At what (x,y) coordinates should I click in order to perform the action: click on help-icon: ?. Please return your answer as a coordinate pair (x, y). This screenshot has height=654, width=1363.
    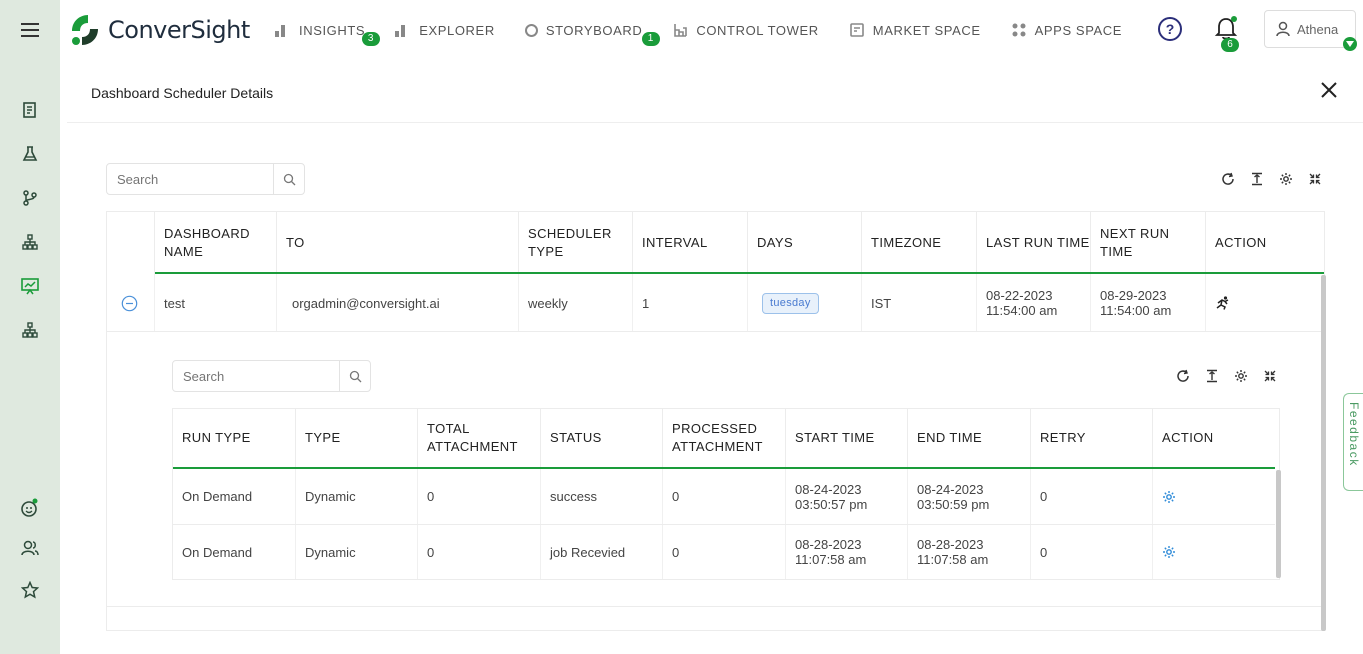
    Looking at the image, I should click on (1170, 29).